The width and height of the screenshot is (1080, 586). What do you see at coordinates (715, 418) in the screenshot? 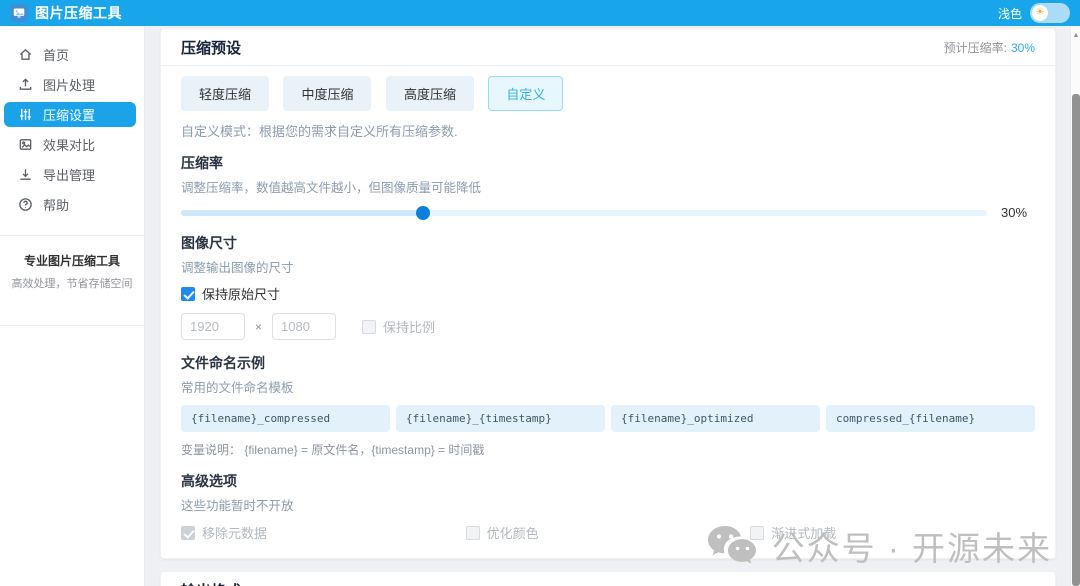
I see `filename-template-chip: {filename}_optimized` at bounding box center [715, 418].